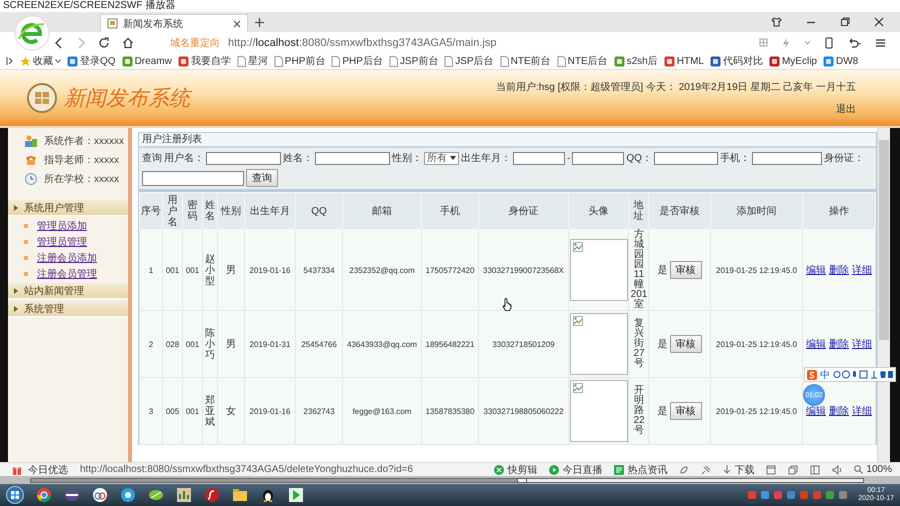 This screenshot has width=900, height=506. I want to click on bookmark-link: PHP后台, so click(357, 61).